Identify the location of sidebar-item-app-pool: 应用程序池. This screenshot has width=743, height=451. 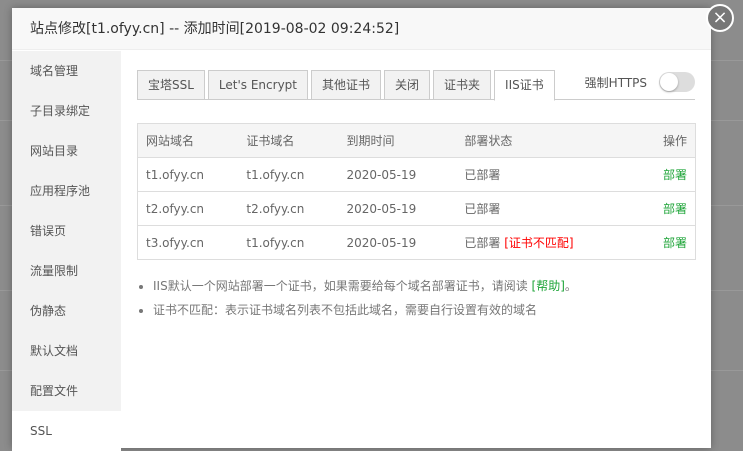
(66, 191).